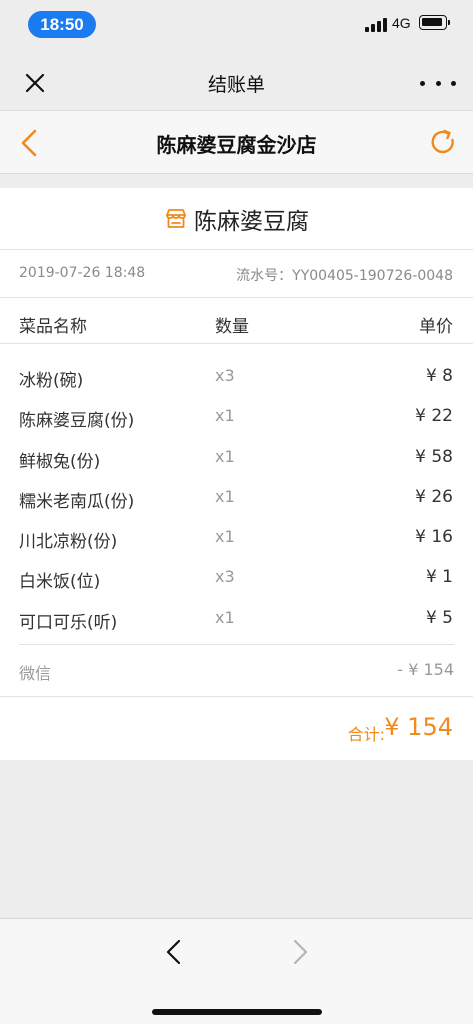  I want to click on page-title: 结账单, so click(236, 85).